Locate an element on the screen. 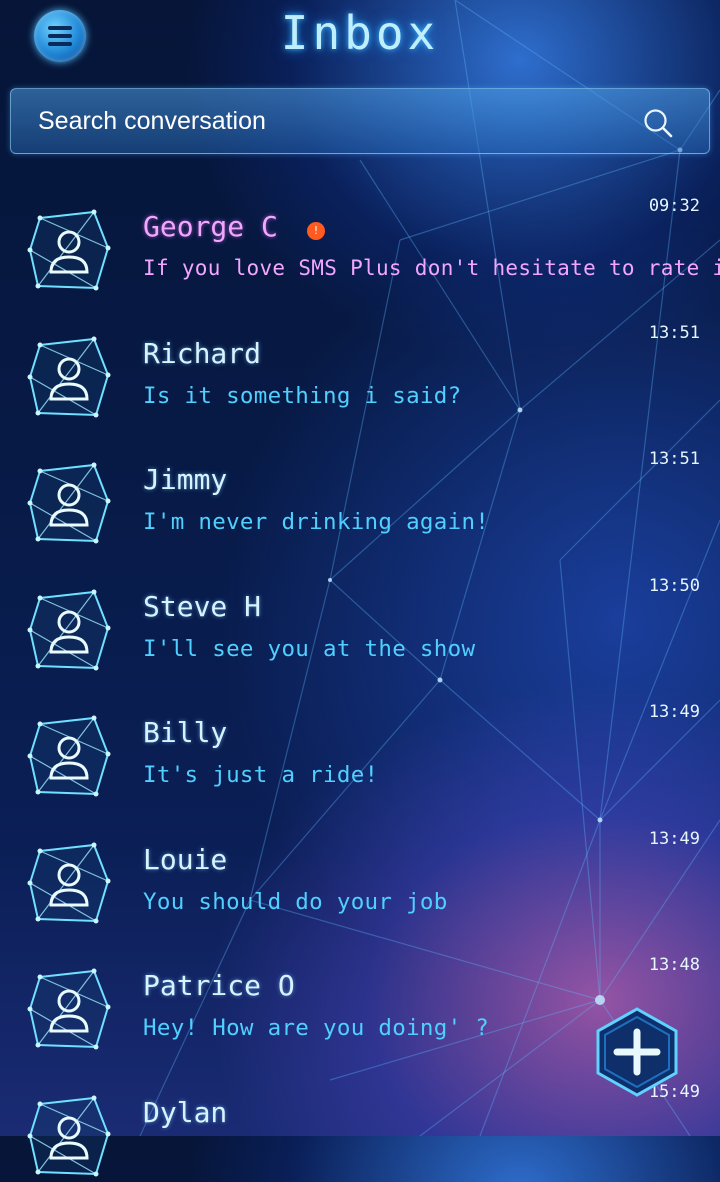  contact-name: Richard is located at coordinates (202, 353).